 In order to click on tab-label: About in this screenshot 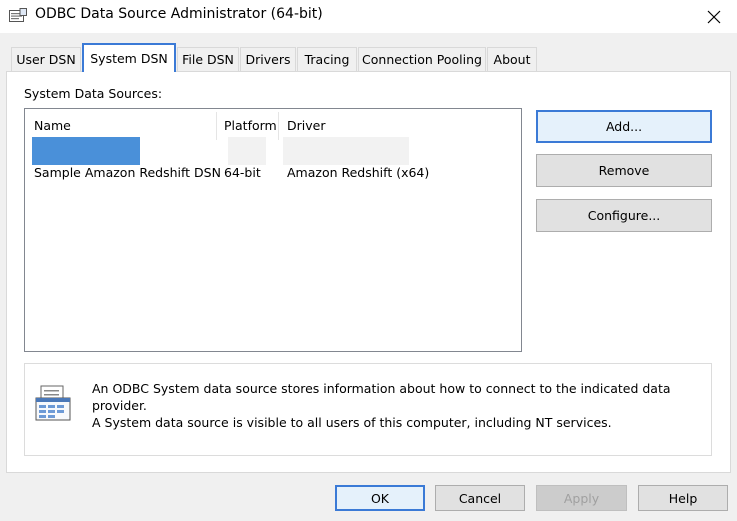, I will do `click(512, 59)`.